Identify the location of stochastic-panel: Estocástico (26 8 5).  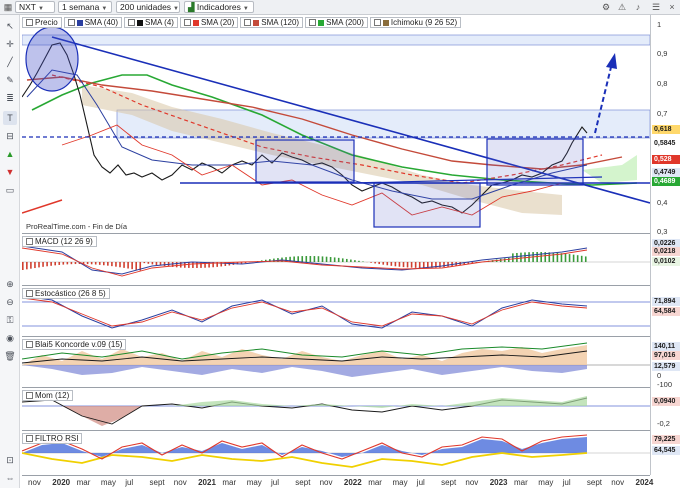
(336, 311).